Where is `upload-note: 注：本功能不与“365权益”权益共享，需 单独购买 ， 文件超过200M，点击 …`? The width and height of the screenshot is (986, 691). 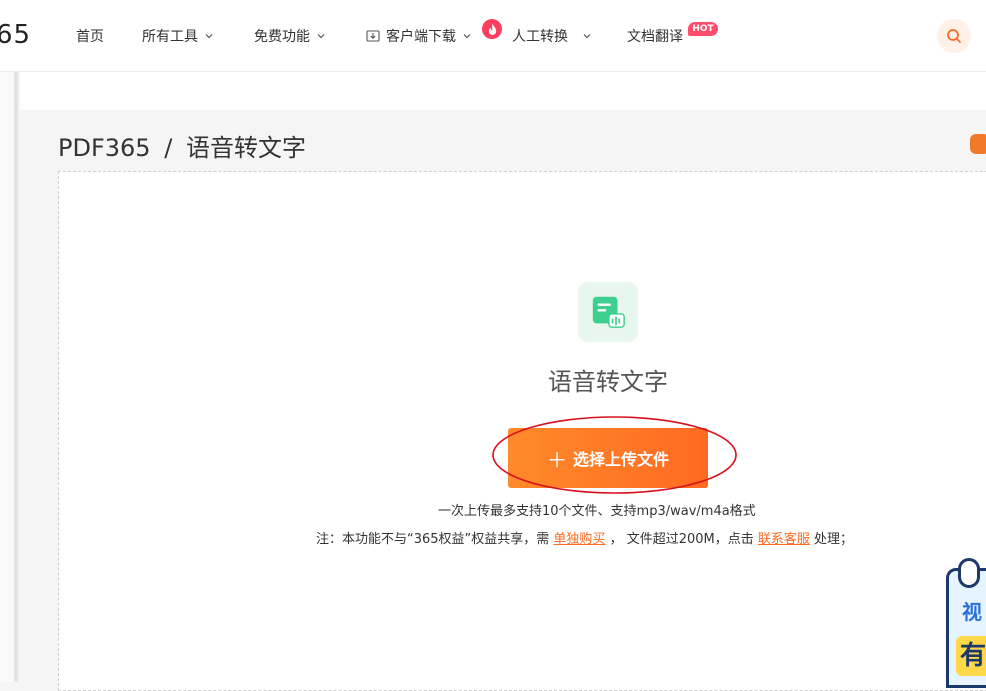 upload-note: 注：本功能不与“365权益”权益共享，需 单独购买 ， 文件超过200M，点击 … is located at coordinates (584, 537).